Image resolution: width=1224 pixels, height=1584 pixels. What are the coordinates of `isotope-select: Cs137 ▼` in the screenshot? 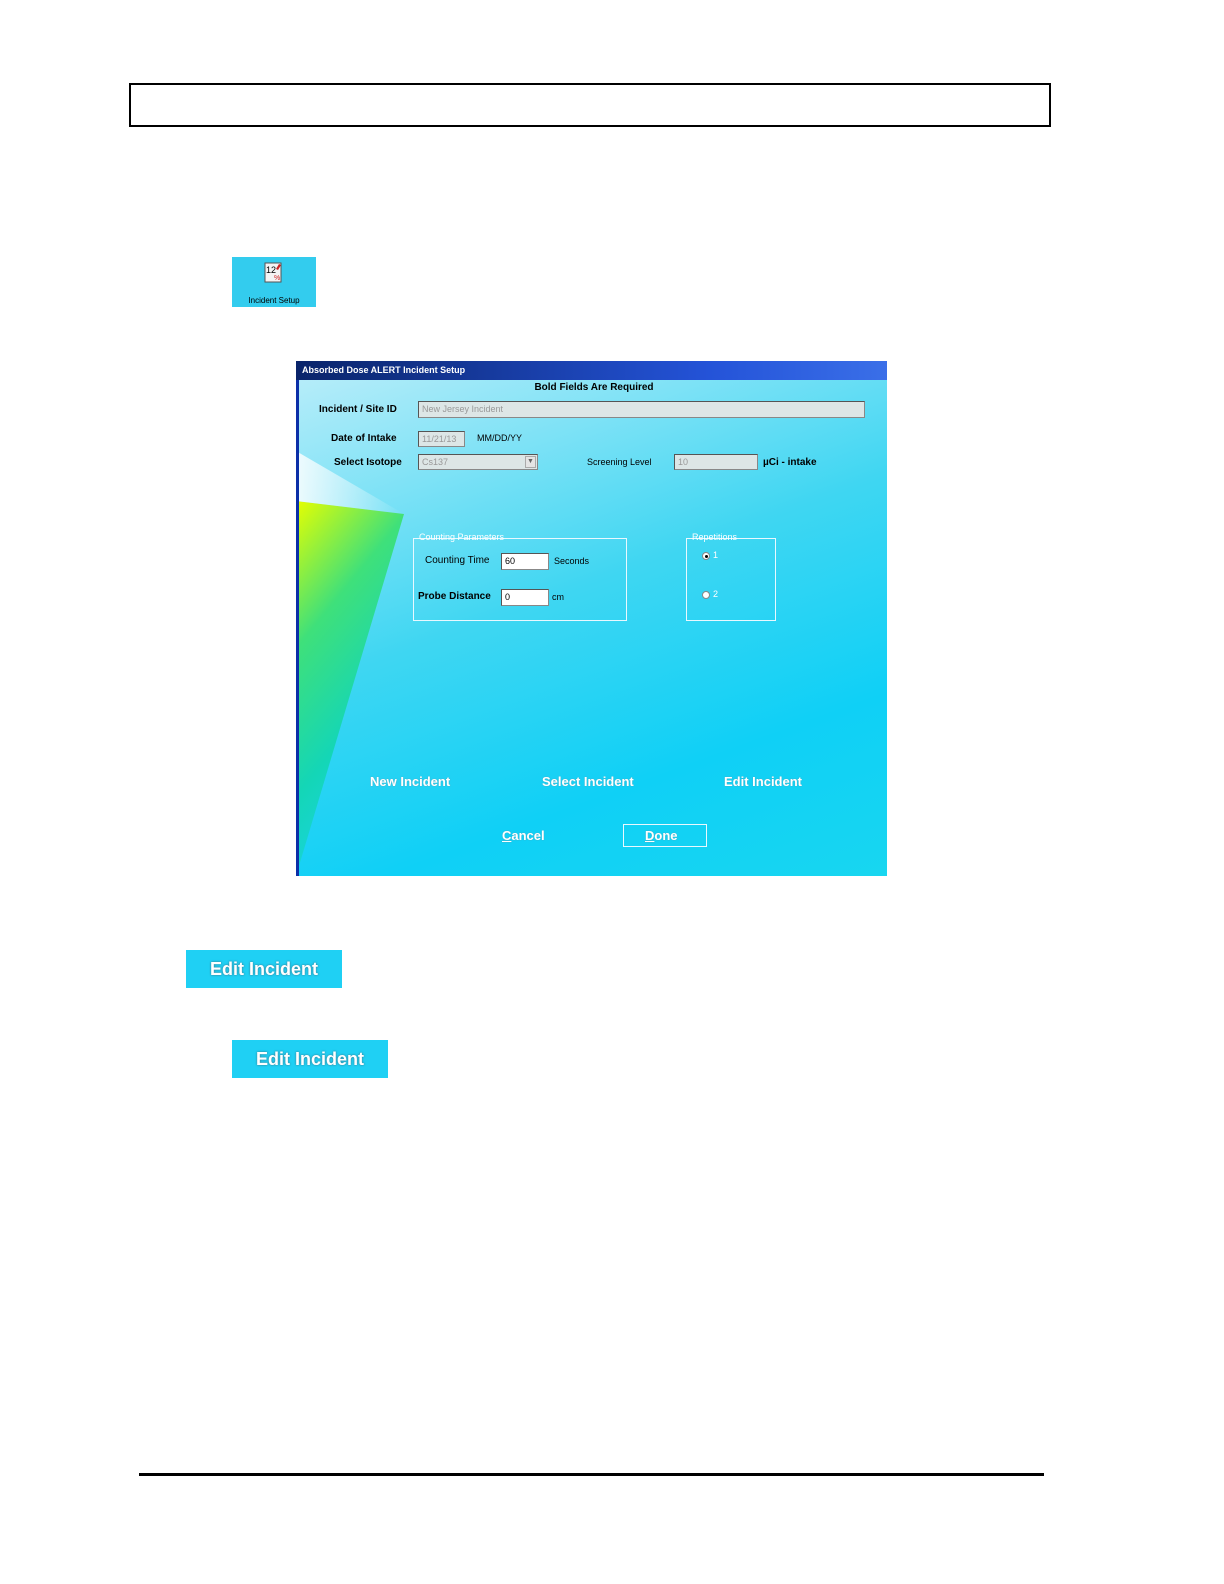 It's located at (478, 462).